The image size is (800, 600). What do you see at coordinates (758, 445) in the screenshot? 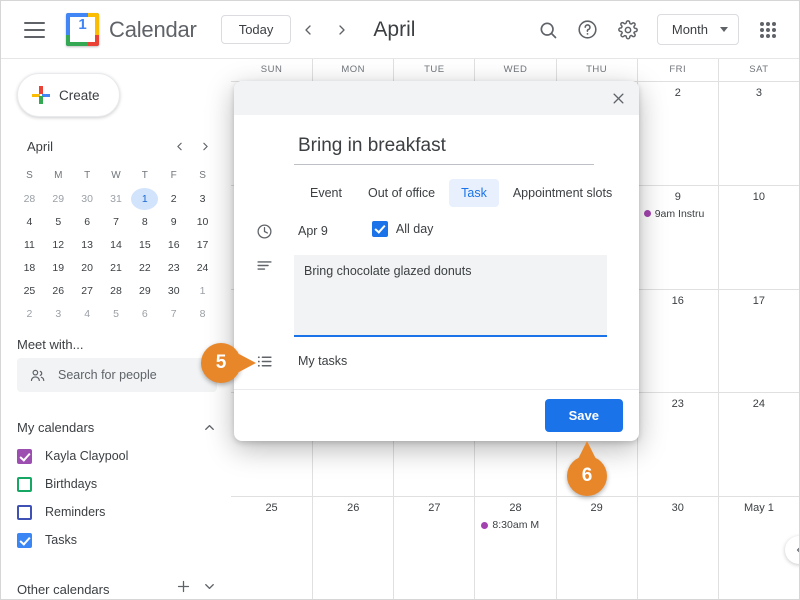
I see `day-cell: 24` at bounding box center [758, 445].